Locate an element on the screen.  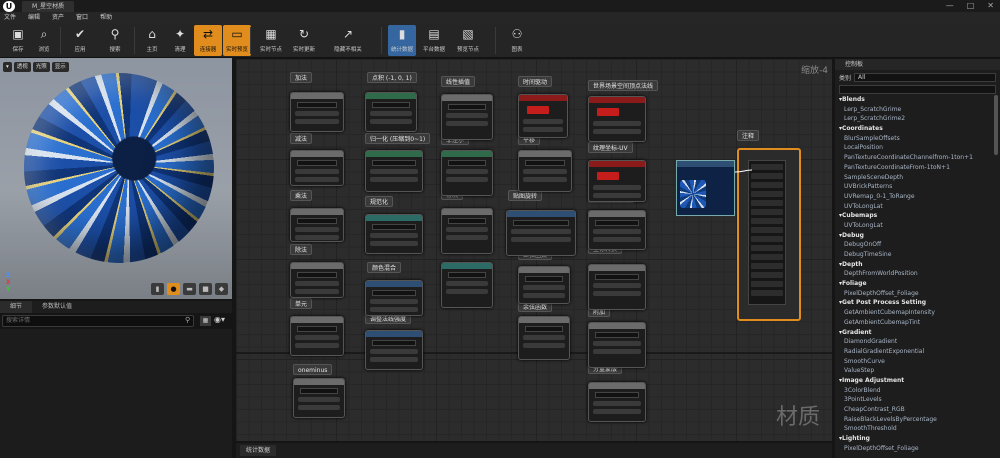
palette-item: GetAmbientCubemapTint is located at coordinates (917, 323).